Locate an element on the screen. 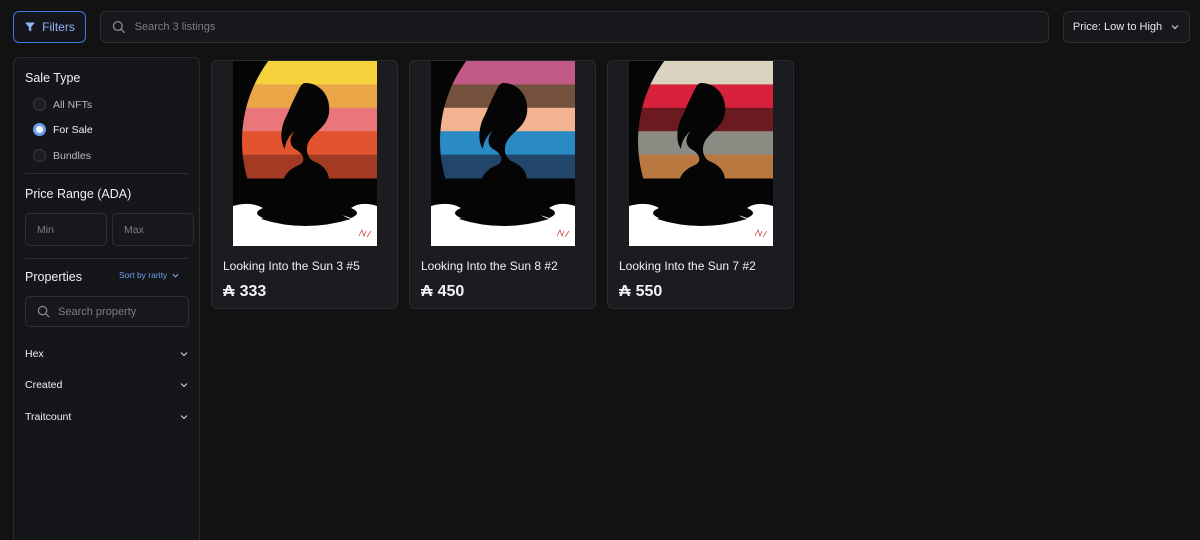 The width and height of the screenshot is (1200, 540). price-value: 333 is located at coordinates (253, 291).